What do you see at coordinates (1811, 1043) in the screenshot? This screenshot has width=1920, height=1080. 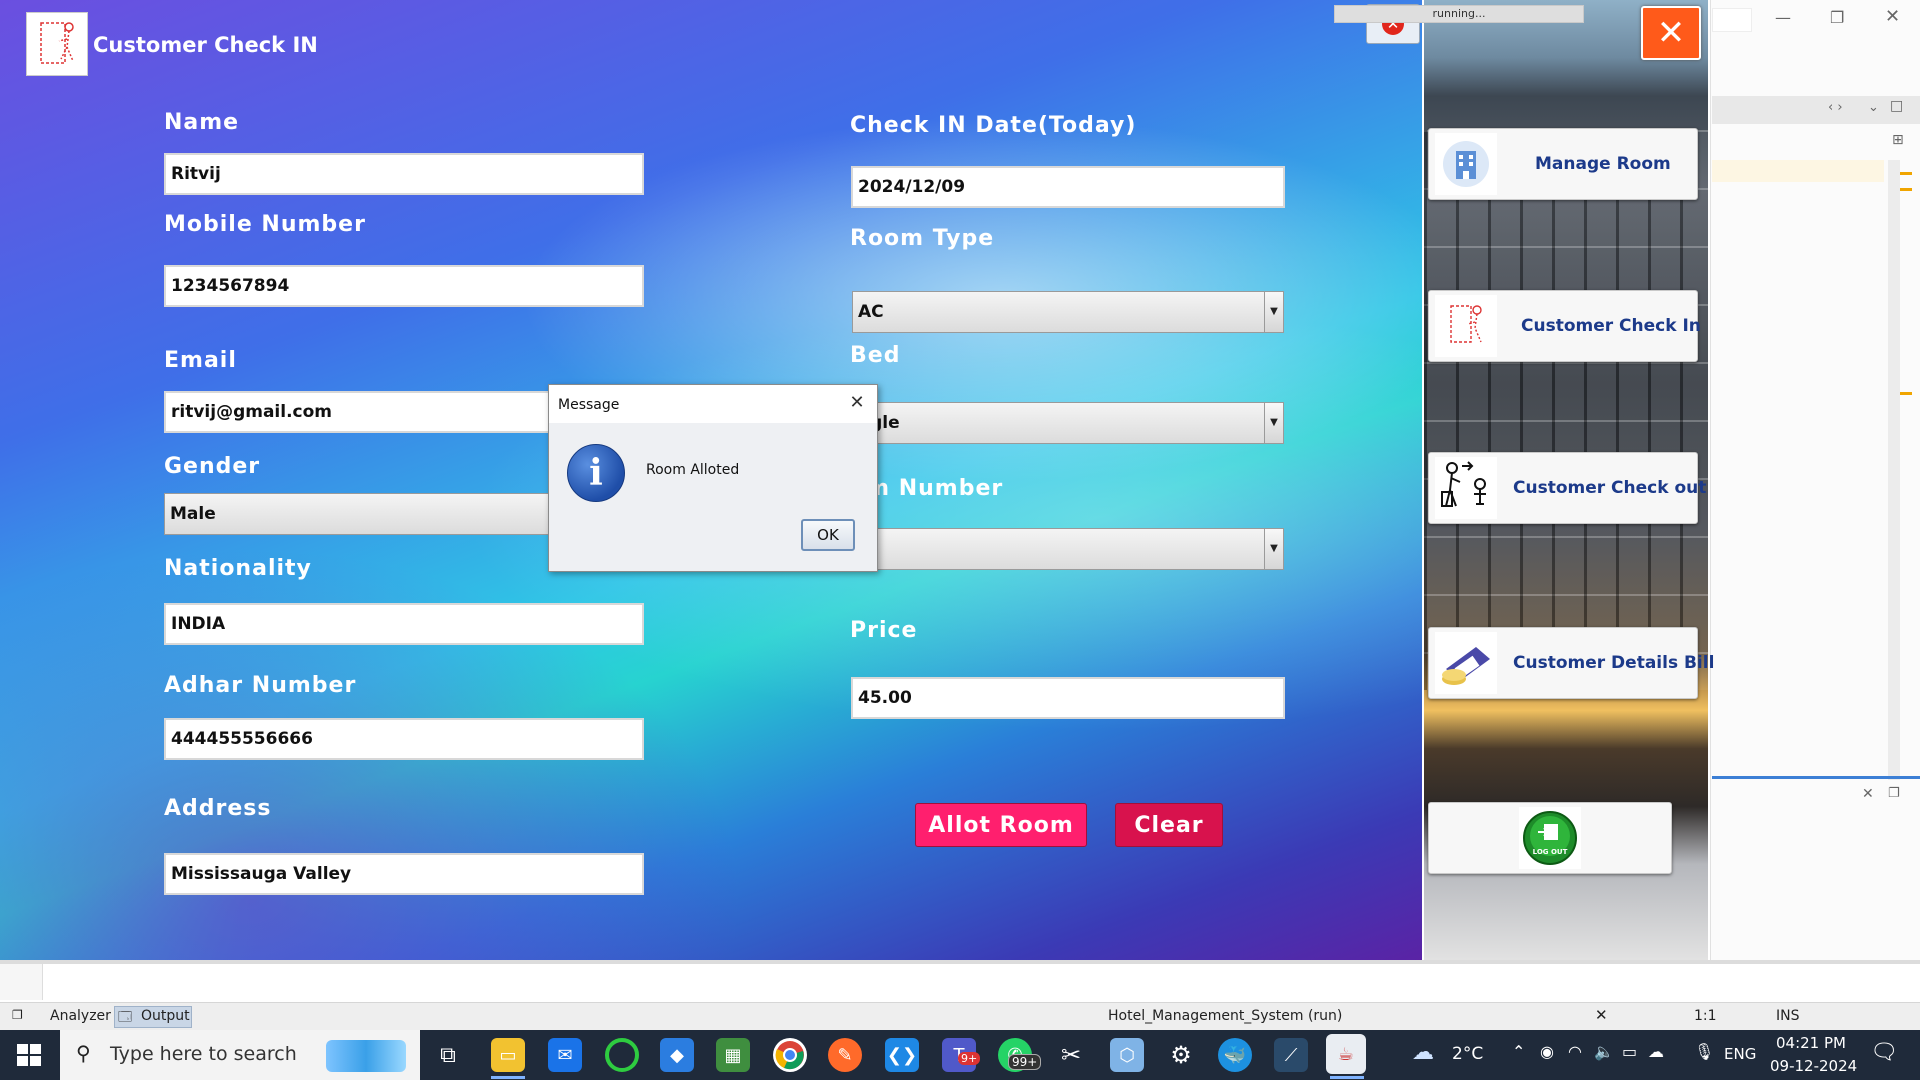 I see `clock-time: 04:21 PM` at bounding box center [1811, 1043].